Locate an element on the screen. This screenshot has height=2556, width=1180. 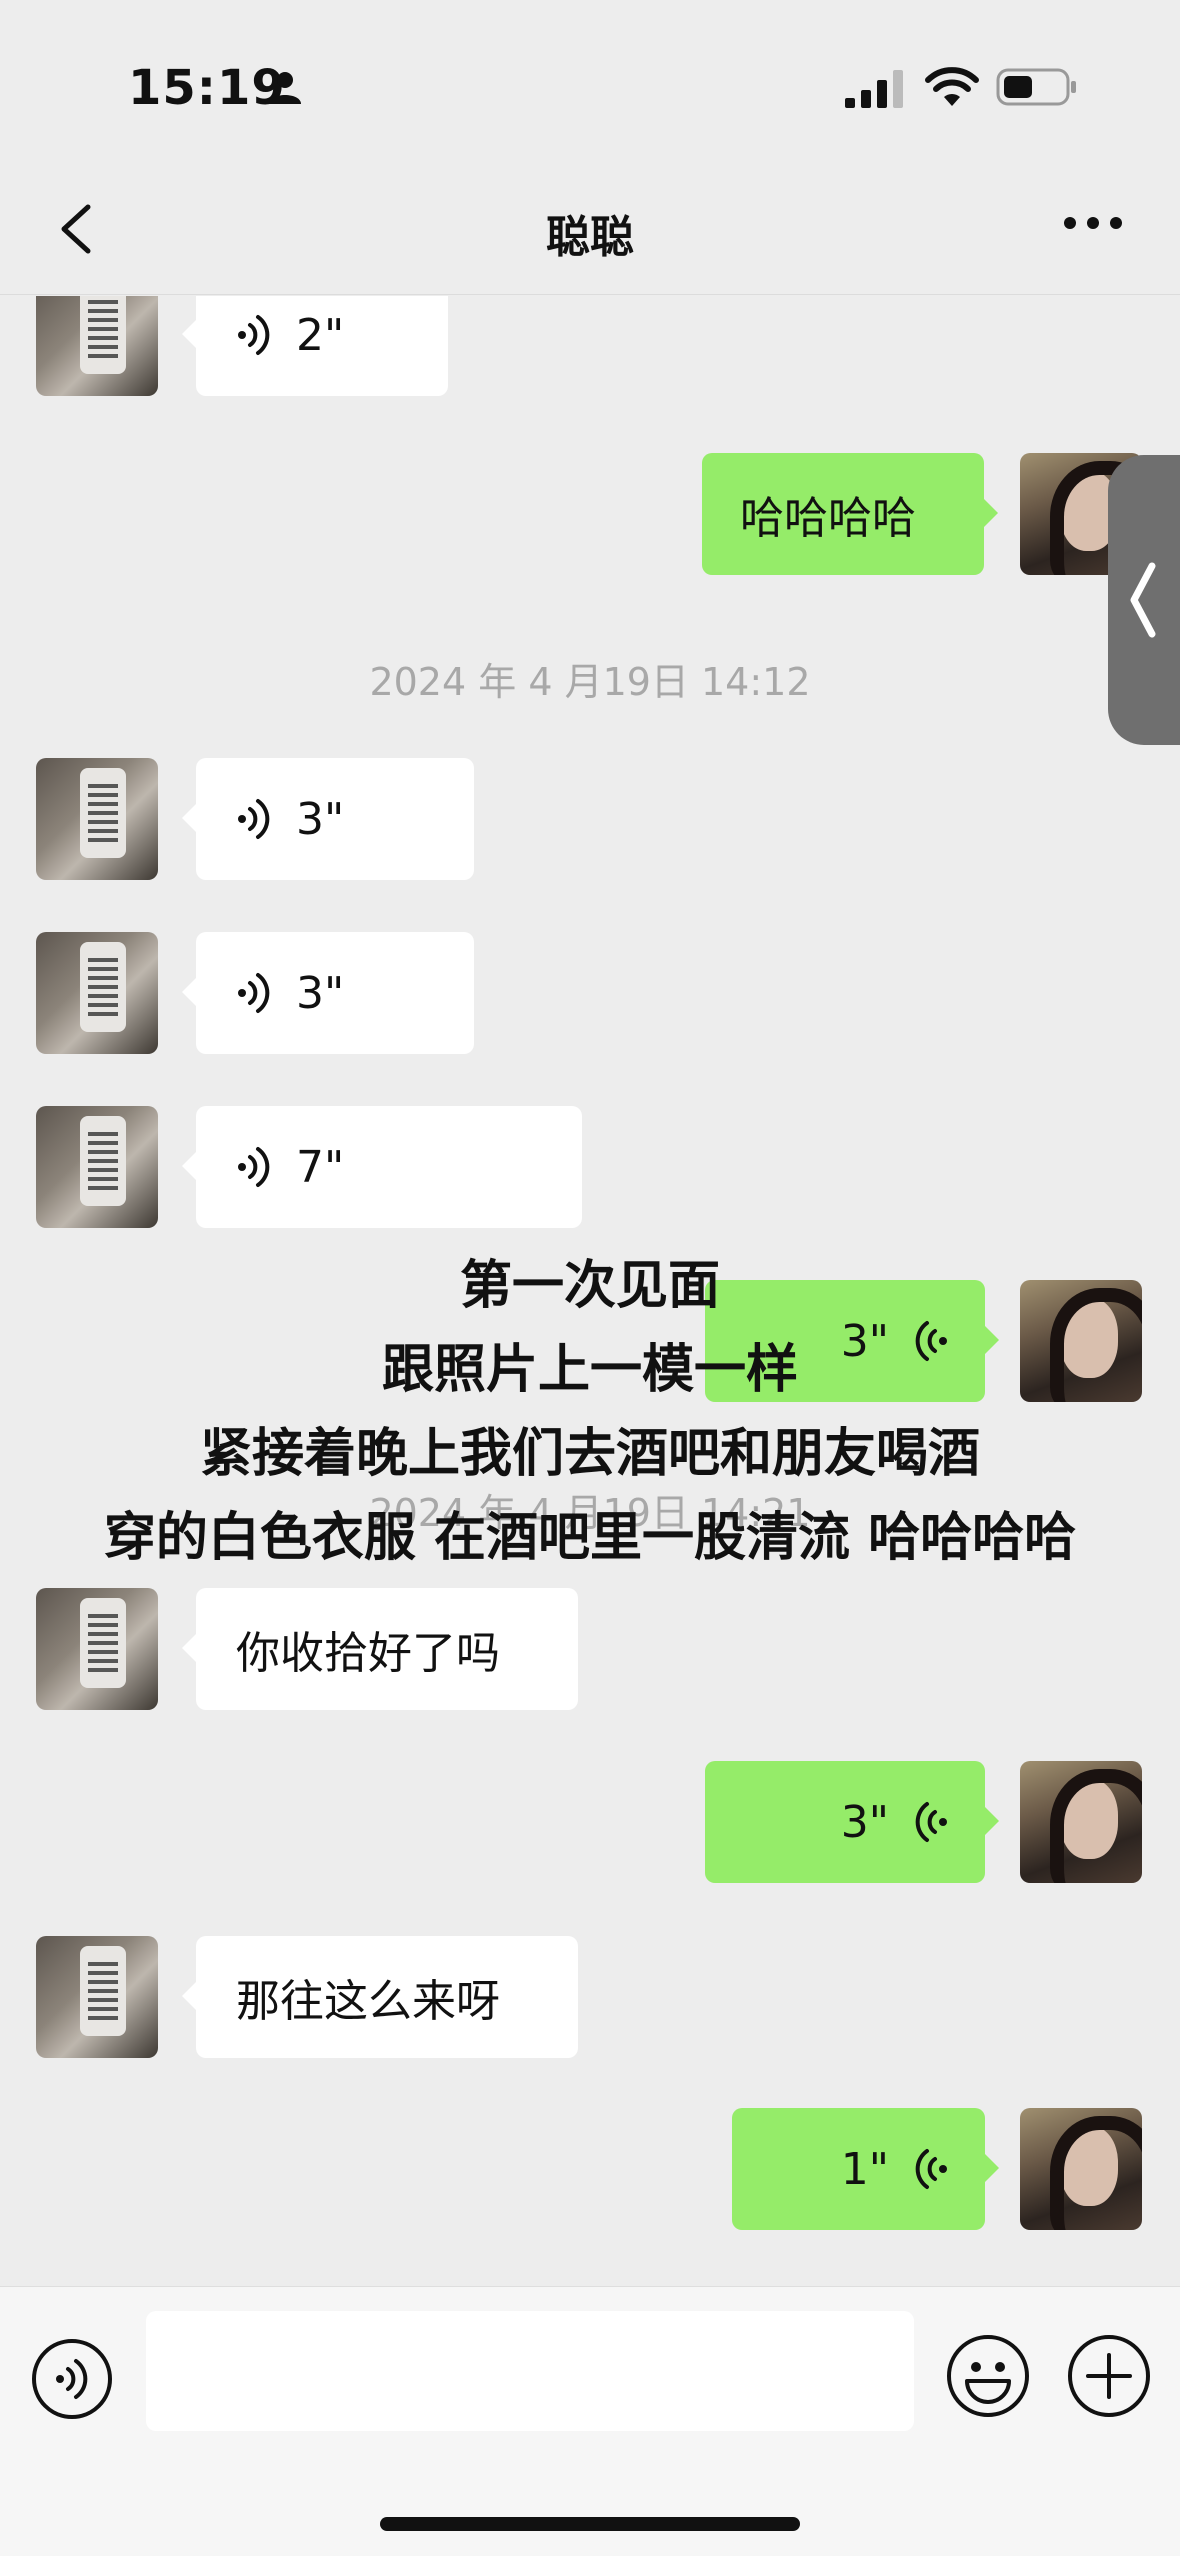
text-message-incoming: 那往这么来呀 is located at coordinates (380, 1997).